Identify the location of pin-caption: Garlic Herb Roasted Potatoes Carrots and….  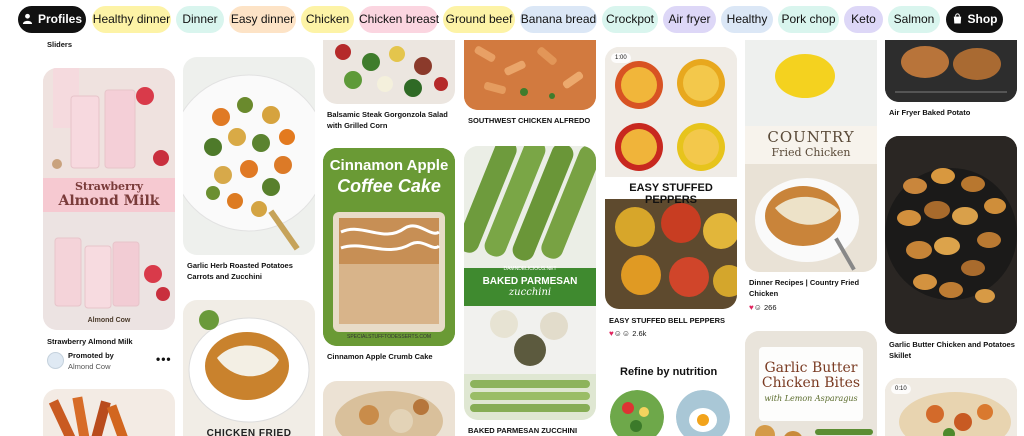
(250, 271).